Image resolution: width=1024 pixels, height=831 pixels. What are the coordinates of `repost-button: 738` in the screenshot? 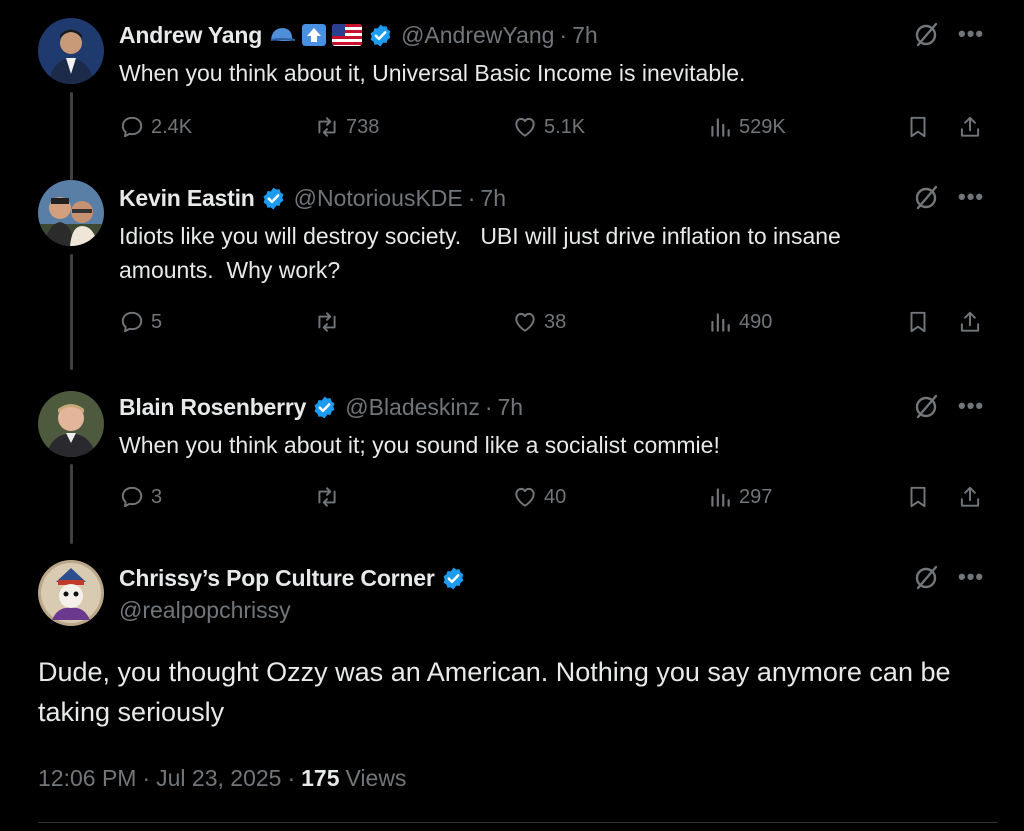 It's located at (346, 127).